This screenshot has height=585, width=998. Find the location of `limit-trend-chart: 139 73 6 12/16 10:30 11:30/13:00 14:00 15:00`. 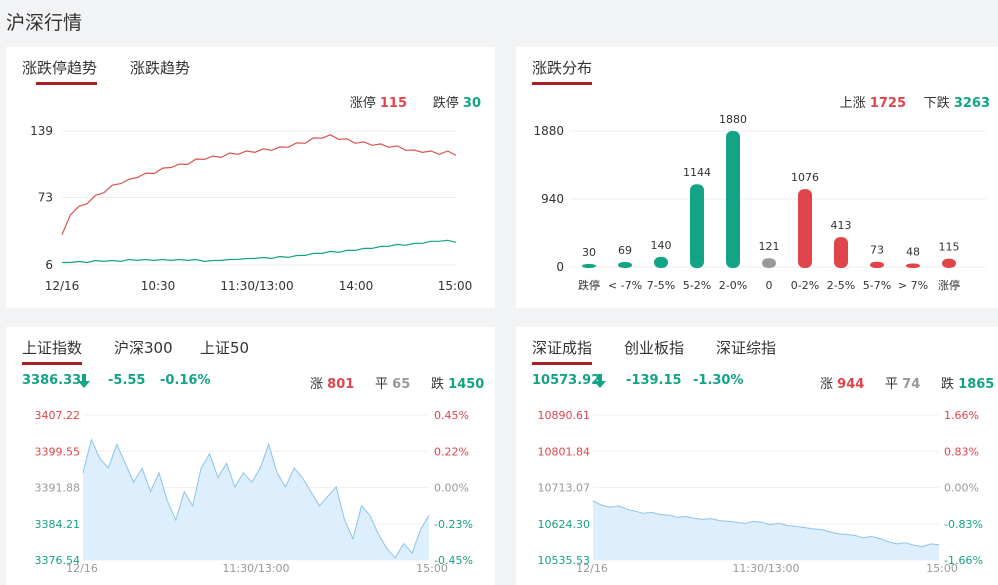

limit-trend-chart: 139 73 6 12/16 10:30 11:30/13:00 14:00 15:00 is located at coordinates (251, 208).